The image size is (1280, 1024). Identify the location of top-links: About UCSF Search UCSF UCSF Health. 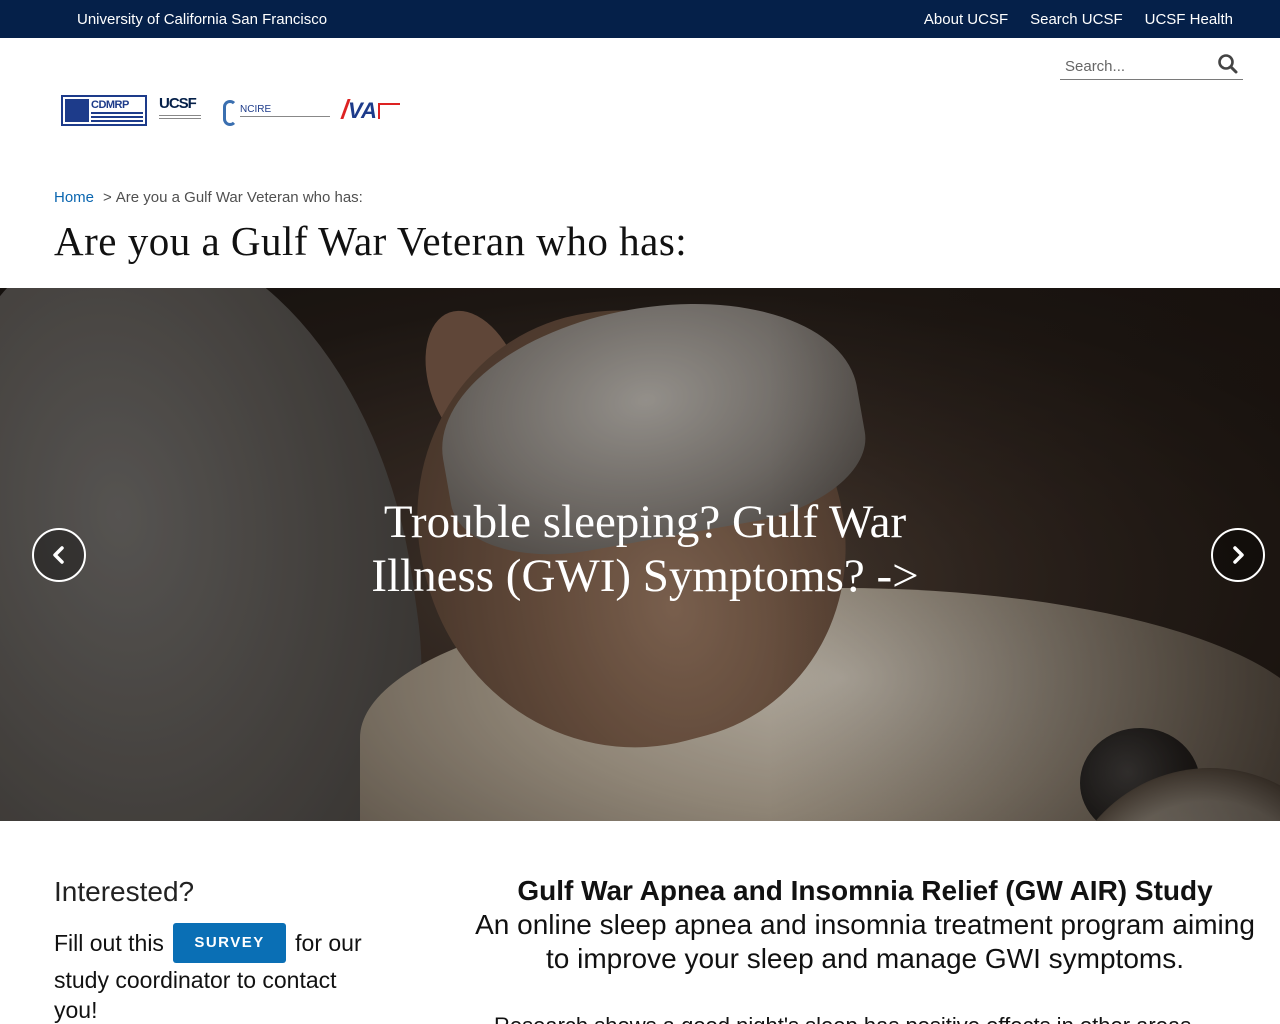
(1078, 19).